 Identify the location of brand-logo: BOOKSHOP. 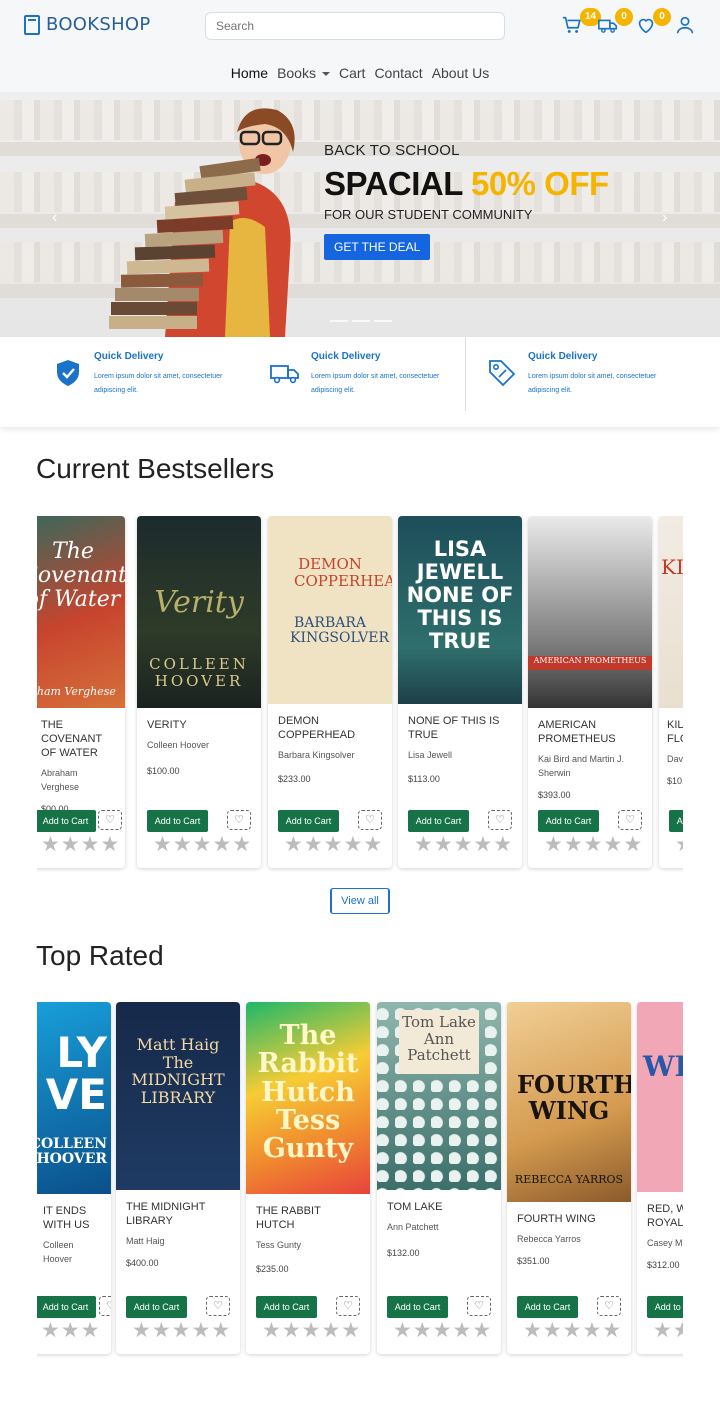
(87, 24).